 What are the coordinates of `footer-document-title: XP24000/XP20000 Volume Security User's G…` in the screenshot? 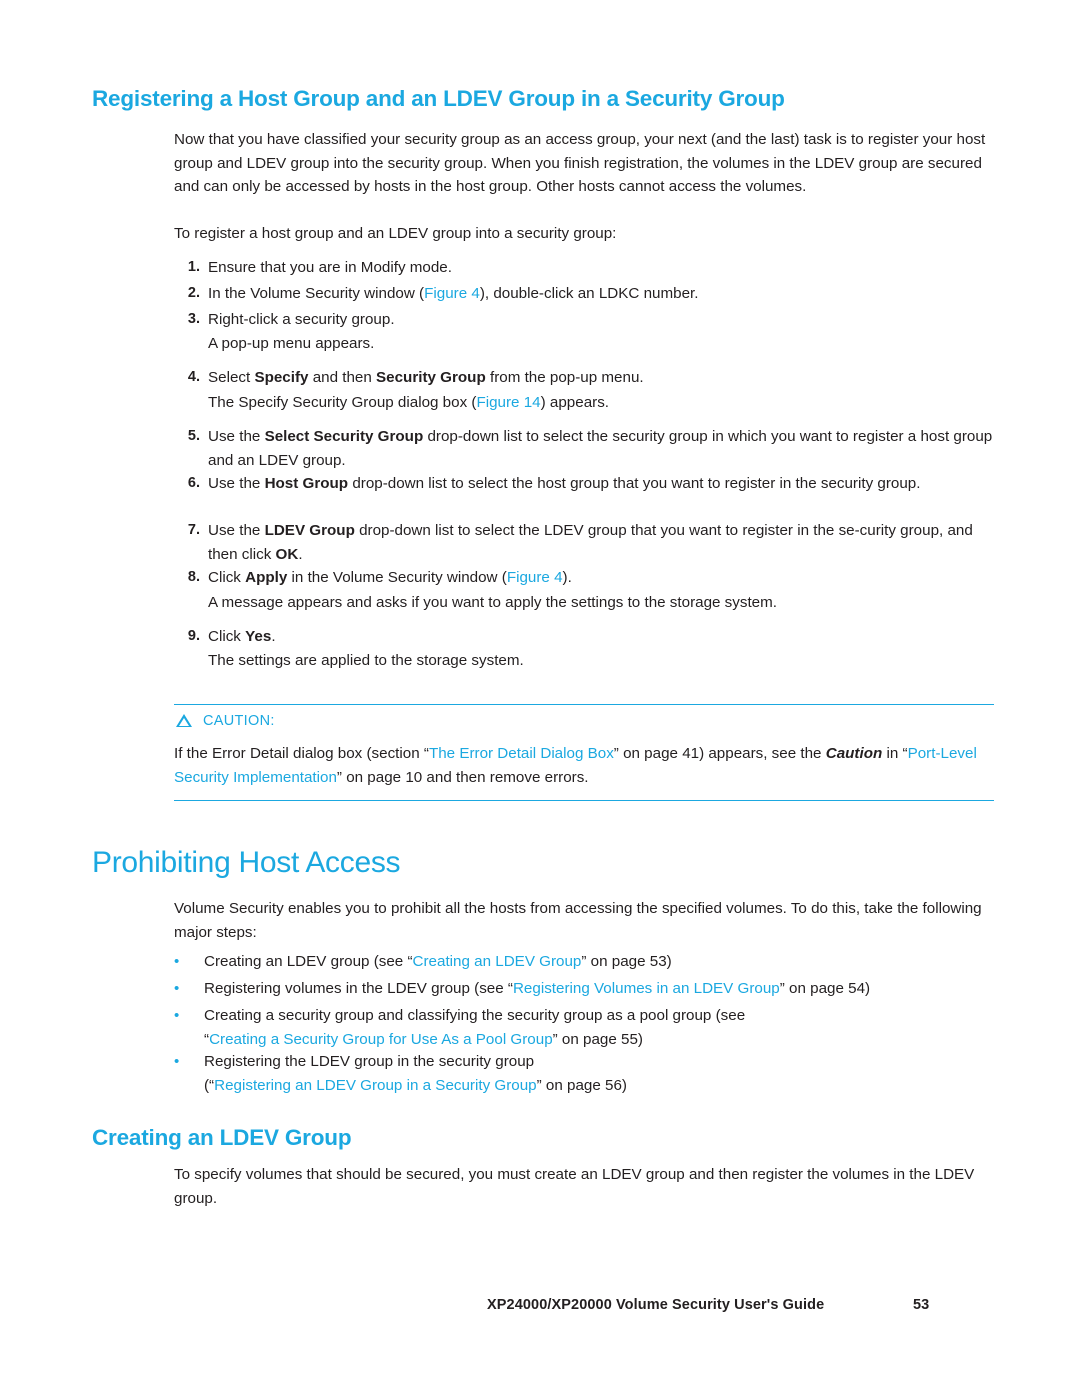 It's located at (656, 1305).